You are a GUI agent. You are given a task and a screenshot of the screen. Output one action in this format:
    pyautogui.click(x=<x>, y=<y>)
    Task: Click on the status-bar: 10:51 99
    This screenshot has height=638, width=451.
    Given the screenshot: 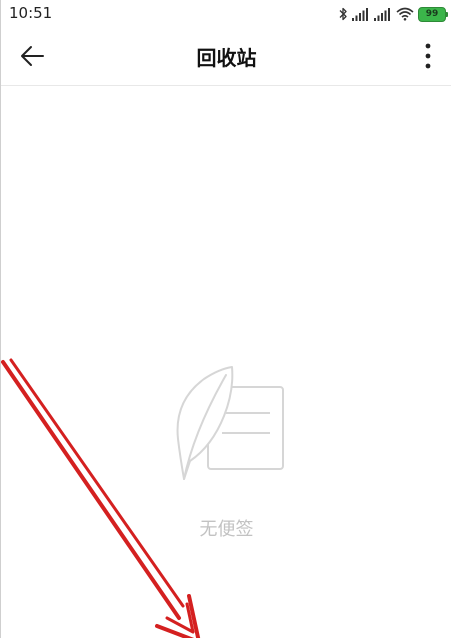 What is the action you would take?
    pyautogui.click(x=226, y=14)
    